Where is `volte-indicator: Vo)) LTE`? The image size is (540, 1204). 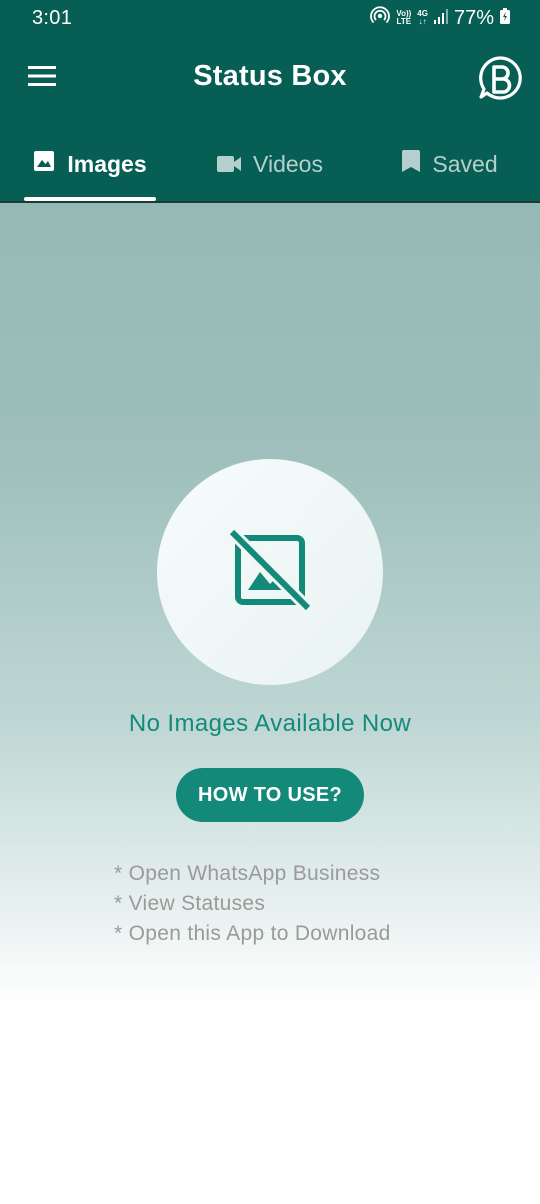 volte-indicator: Vo)) LTE is located at coordinates (404, 17).